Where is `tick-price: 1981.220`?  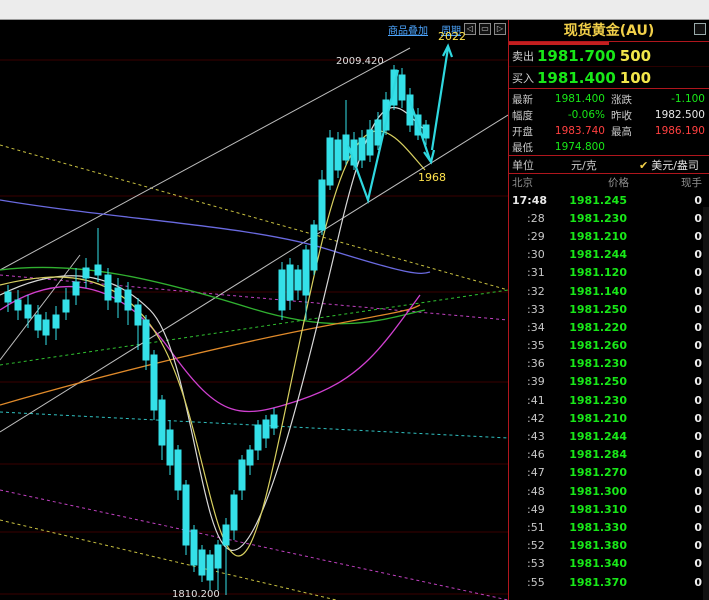 tick-price: 1981.220 is located at coordinates (598, 327).